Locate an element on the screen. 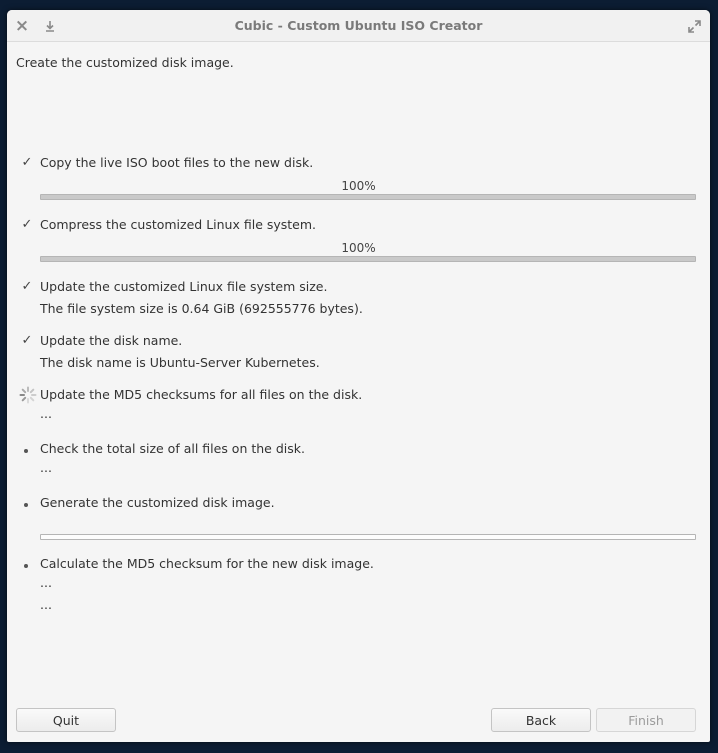 This screenshot has width=718, height=753. back-button: Back is located at coordinates (541, 720).